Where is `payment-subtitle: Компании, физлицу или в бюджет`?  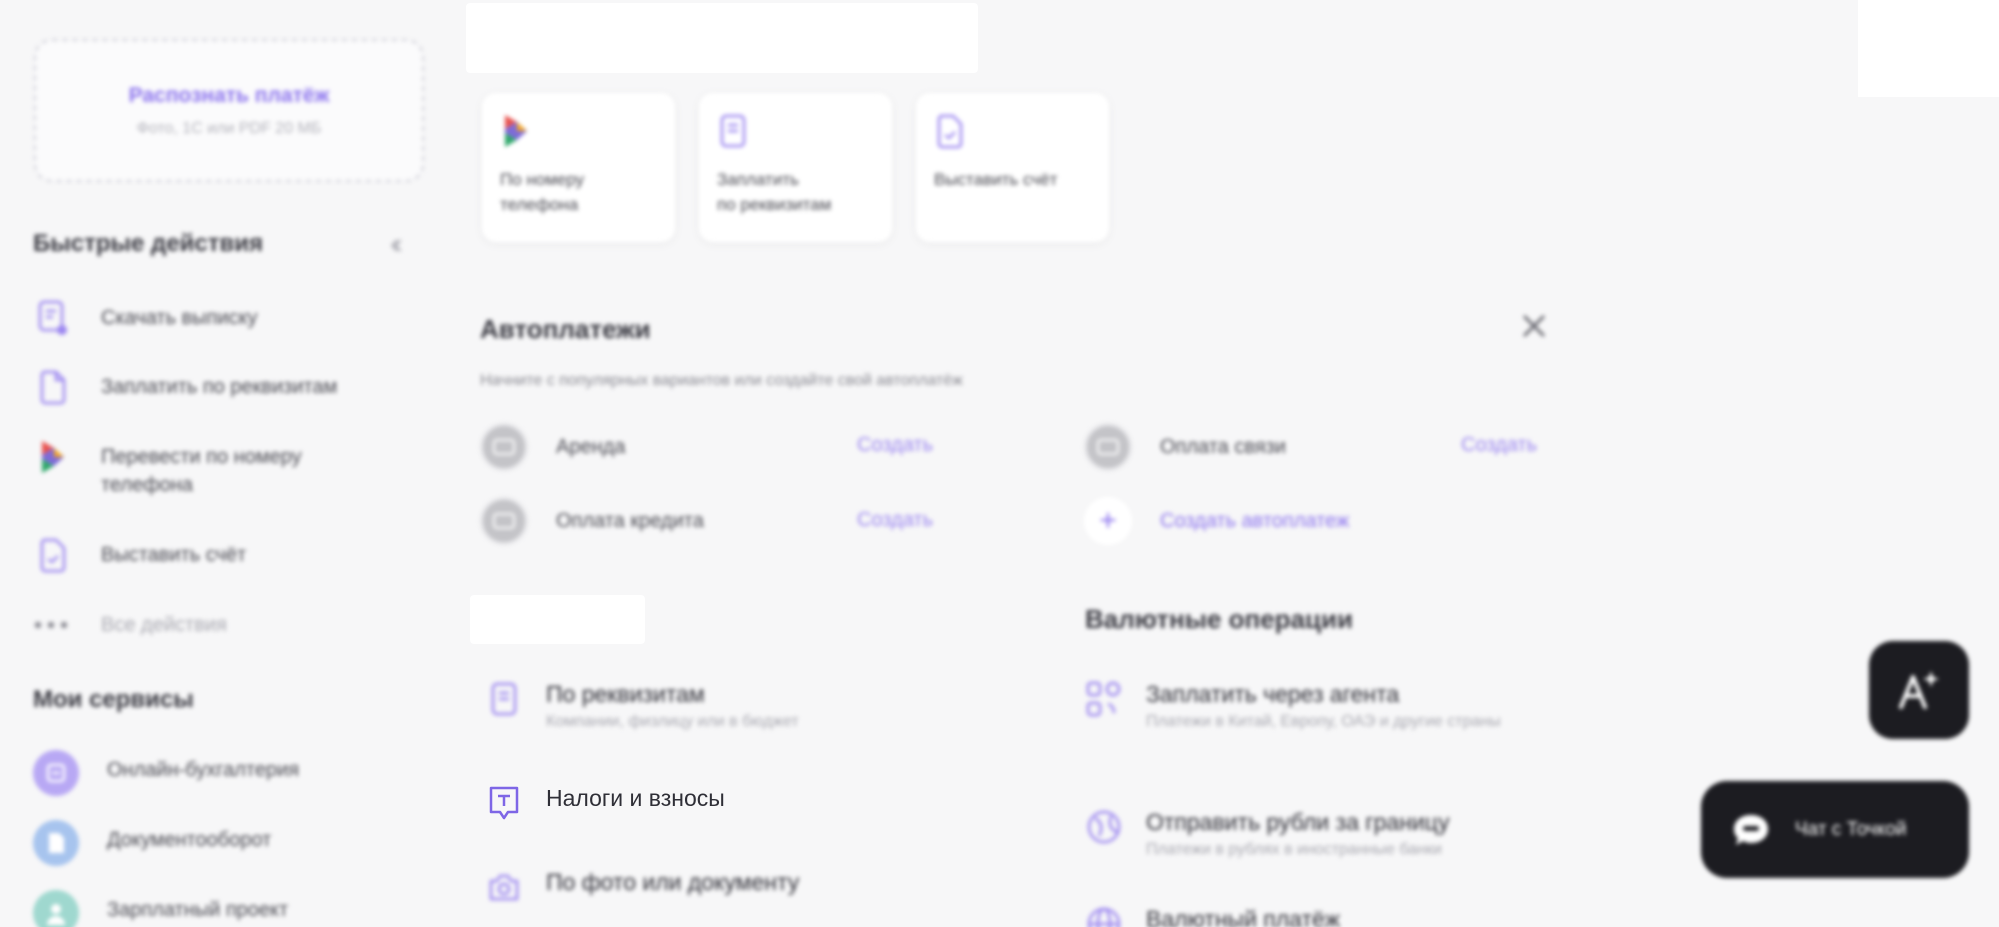 payment-subtitle: Компании, физлицу или в бюджет is located at coordinates (672, 721).